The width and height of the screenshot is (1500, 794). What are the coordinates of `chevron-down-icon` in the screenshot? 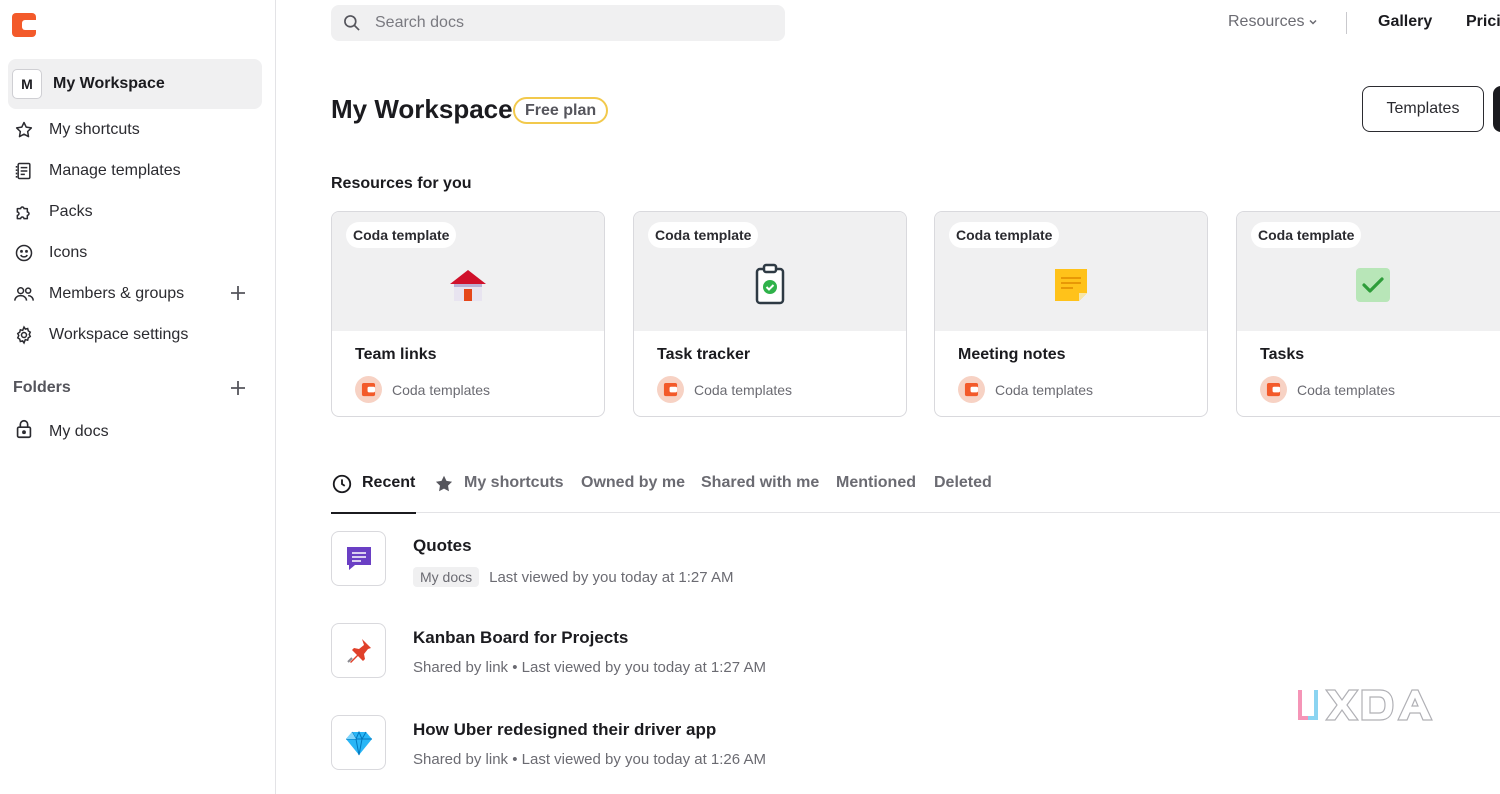 It's located at (1313, 22).